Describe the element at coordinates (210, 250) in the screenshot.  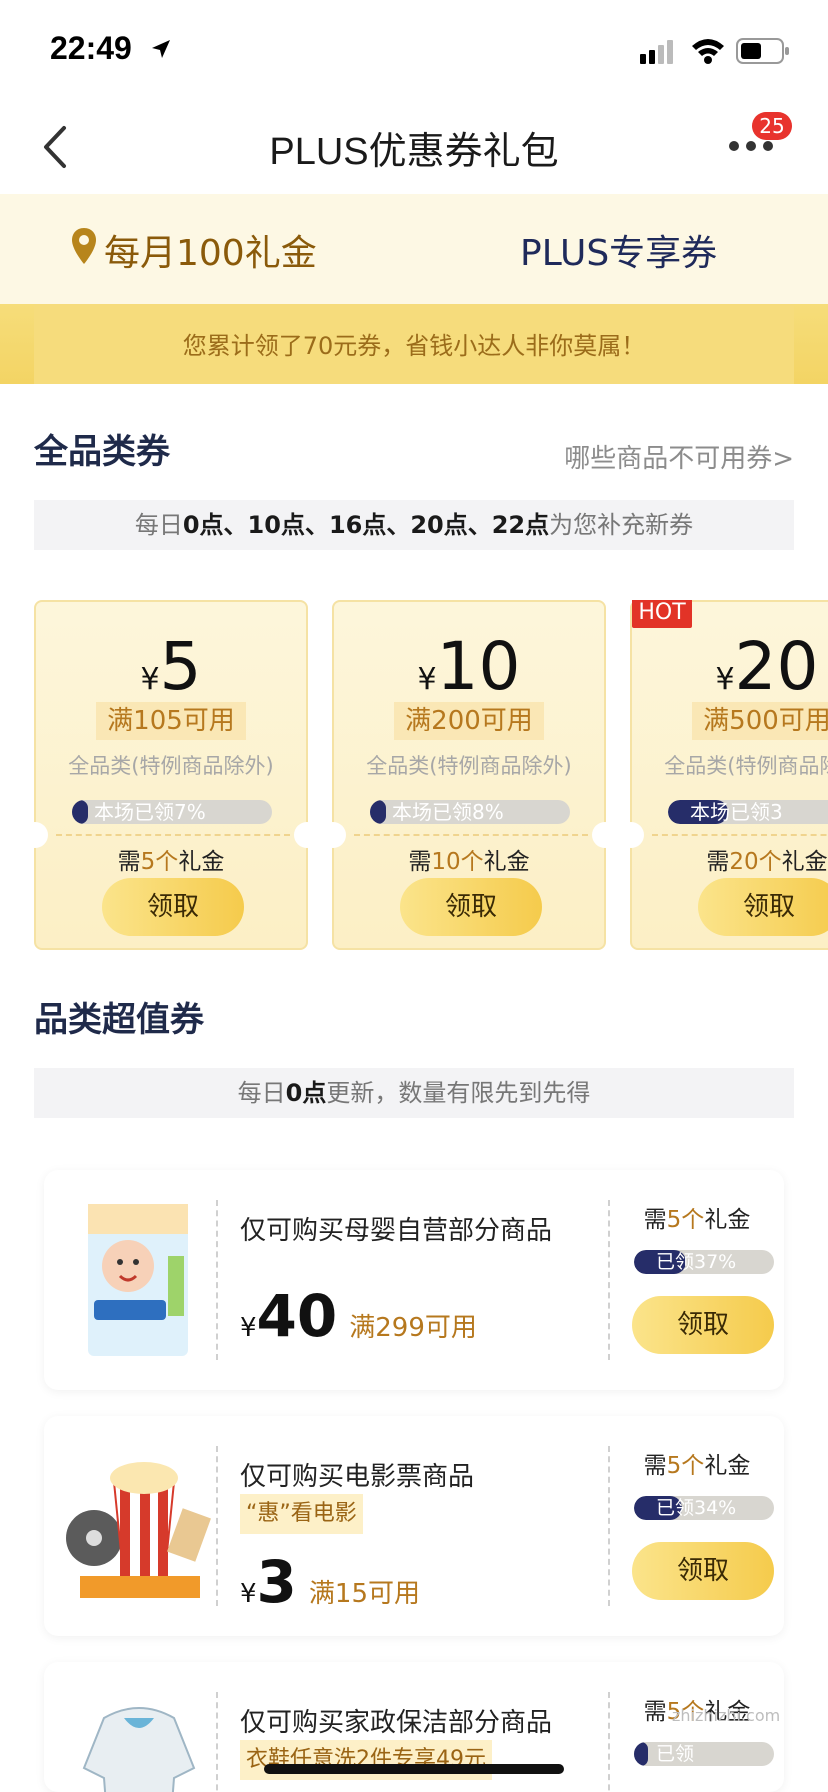
I see `tab-monthly-gift: 每月100礼金` at that location.